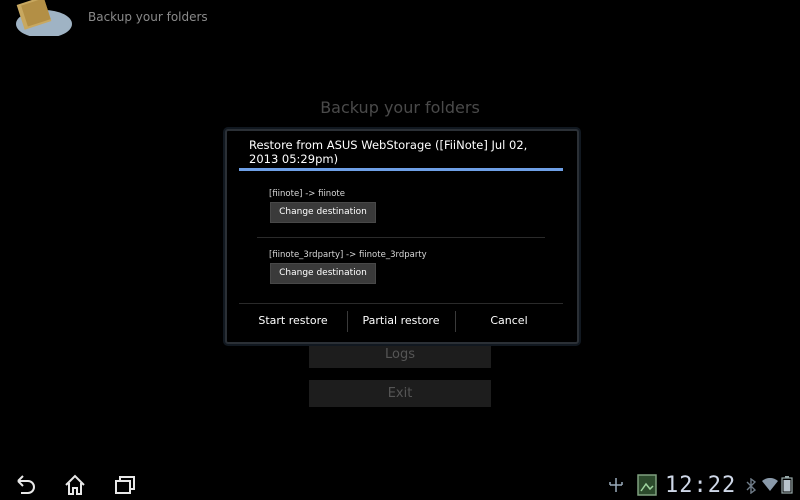  I want to click on app-title: Backup your folders, so click(148, 17).